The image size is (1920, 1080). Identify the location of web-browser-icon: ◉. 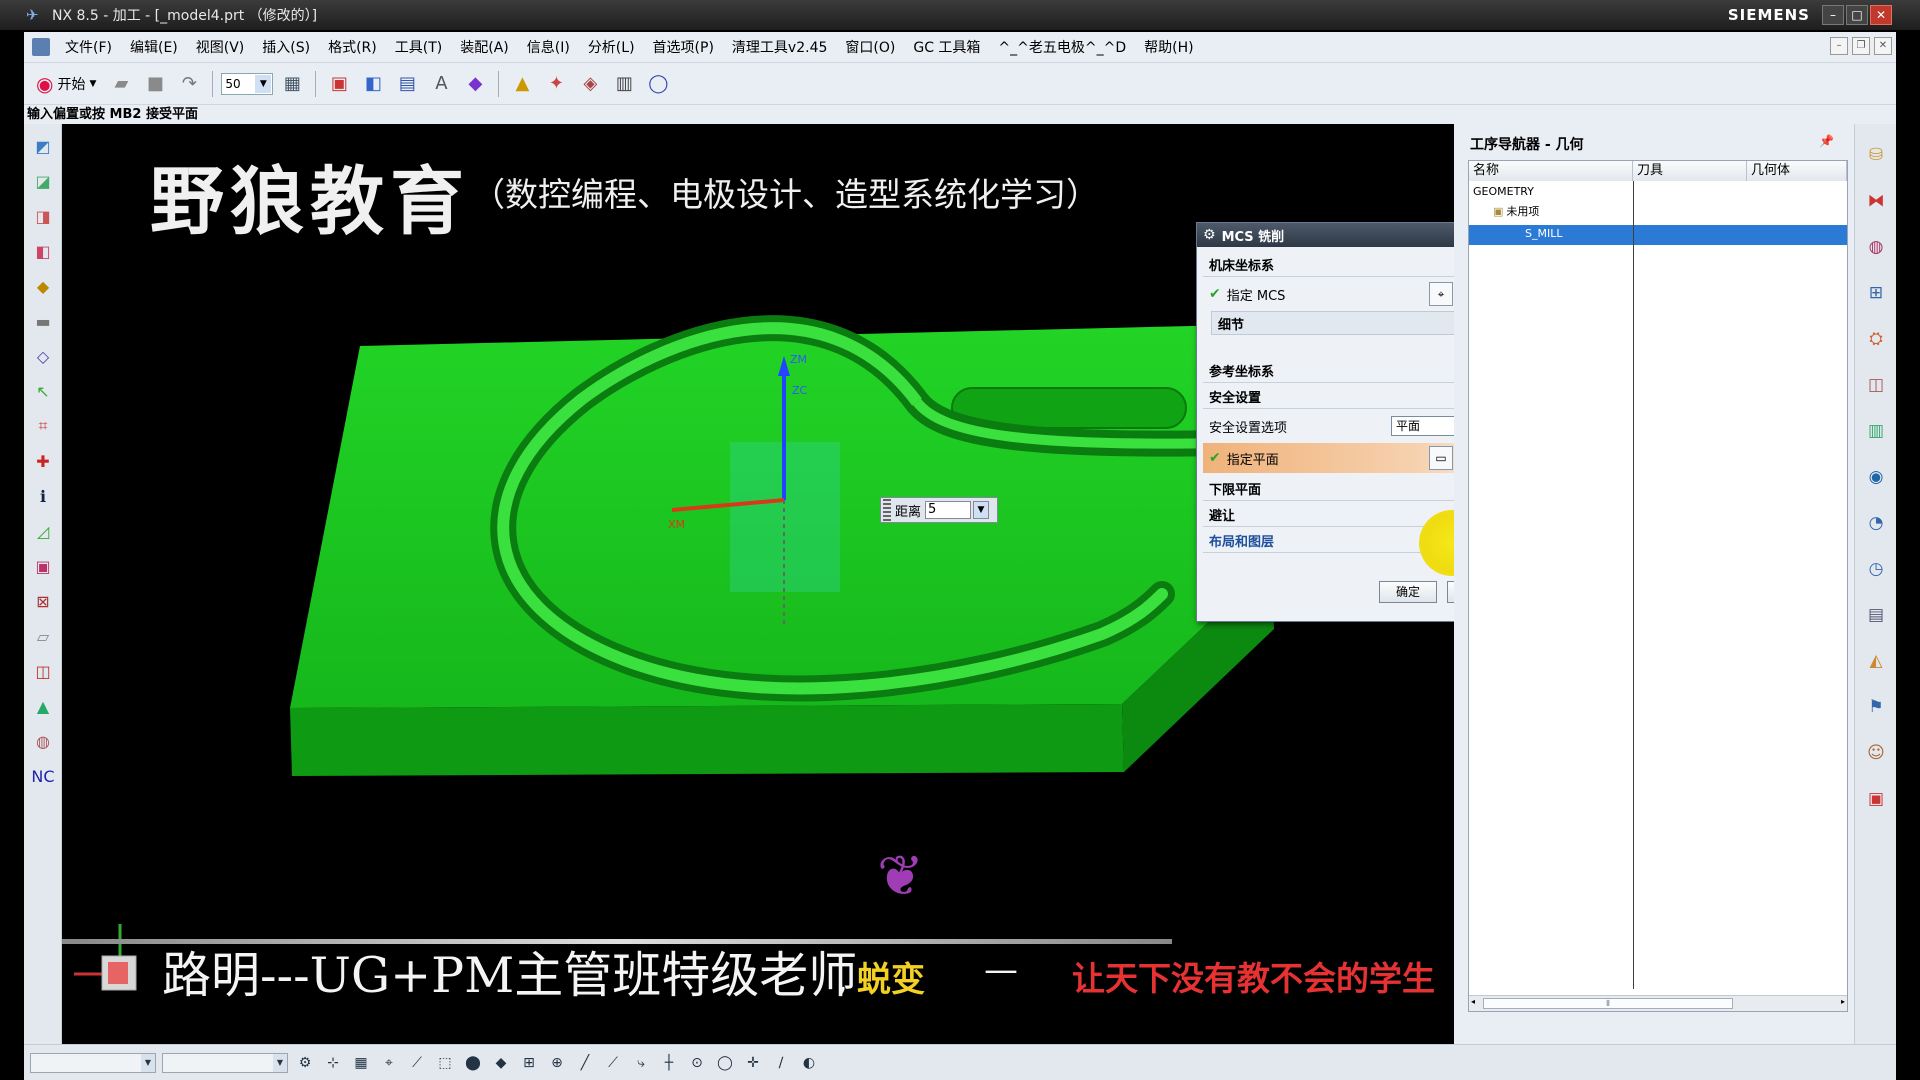
(1876, 477).